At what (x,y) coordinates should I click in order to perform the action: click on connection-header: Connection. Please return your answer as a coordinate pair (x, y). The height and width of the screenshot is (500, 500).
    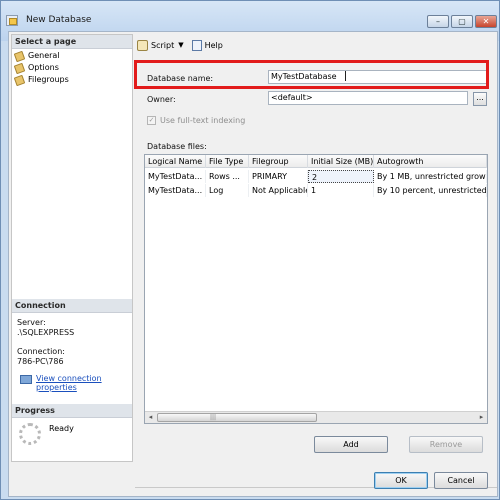
    Looking at the image, I should click on (72, 306).